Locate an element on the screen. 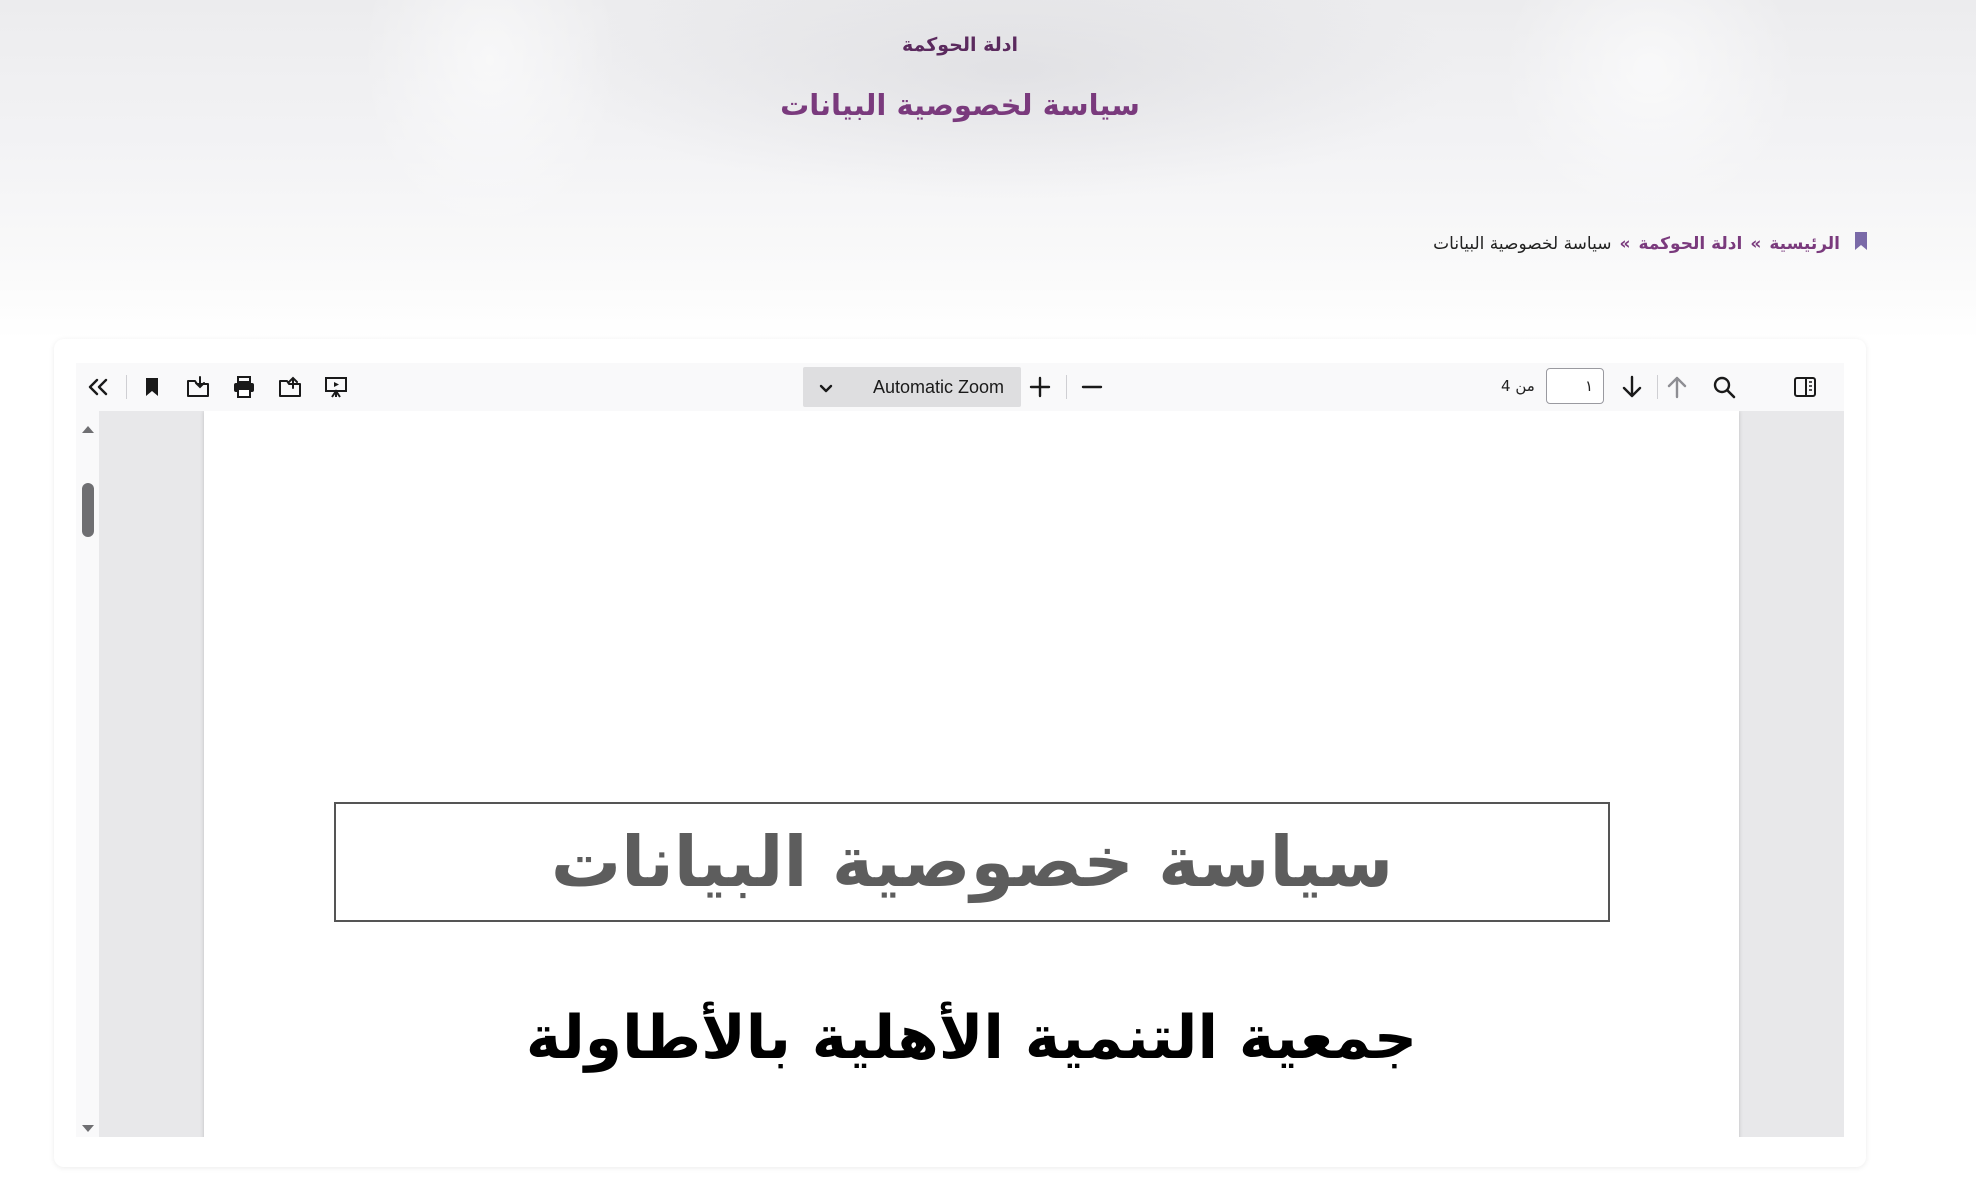 Image resolution: width=1976 pixels, height=1200 pixels. print-icon is located at coordinates (244, 387).